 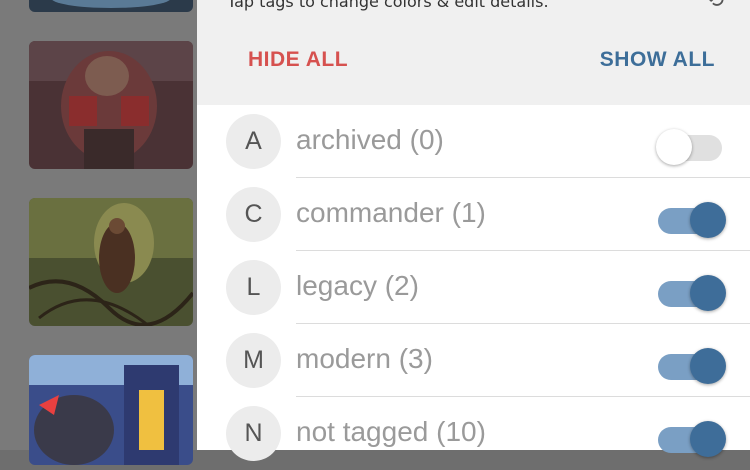 I want to click on tag-avatar: M, so click(x=253, y=360).